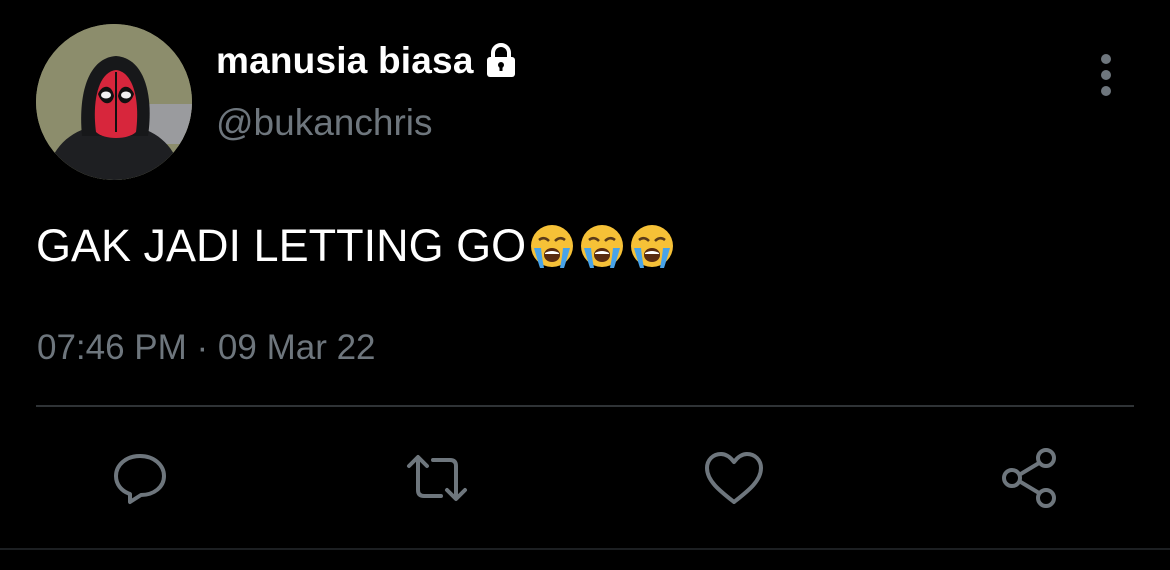 The height and width of the screenshot is (570, 1170). What do you see at coordinates (281, 245) in the screenshot?
I see `tweet-body: GAK JADI LETTING GO` at bounding box center [281, 245].